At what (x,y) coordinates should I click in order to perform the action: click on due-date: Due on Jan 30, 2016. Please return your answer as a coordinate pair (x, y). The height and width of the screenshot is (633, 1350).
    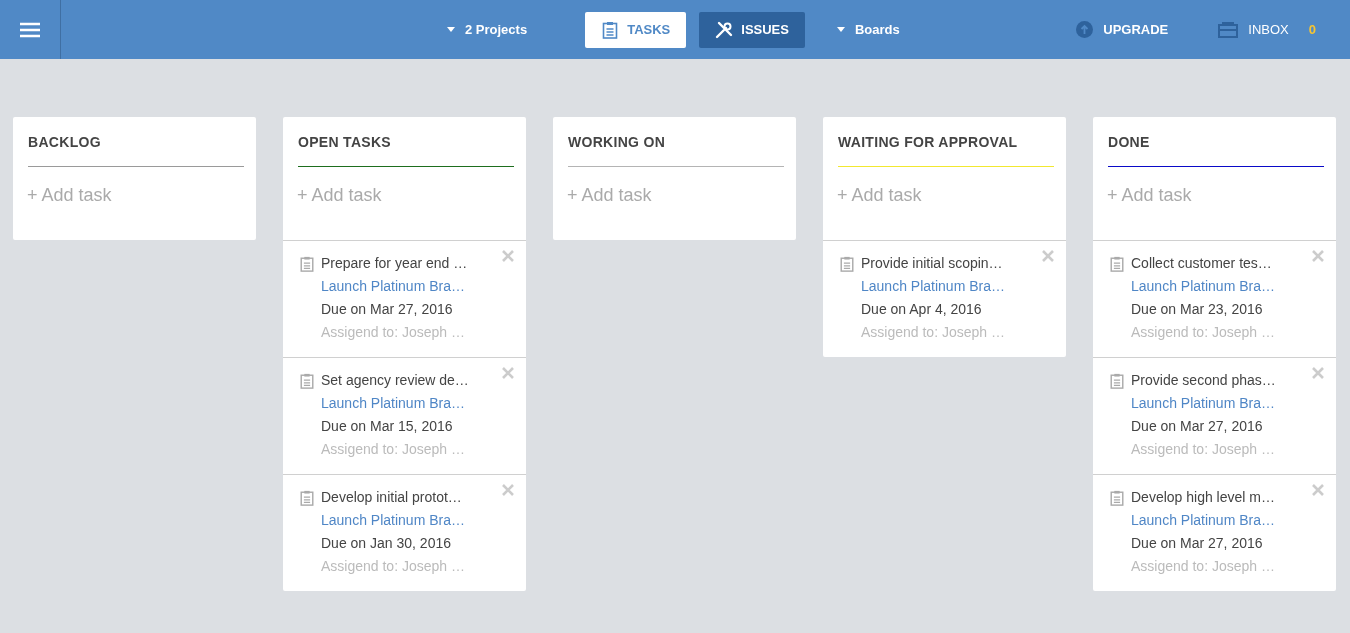
    Looking at the image, I should click on (386, 543).